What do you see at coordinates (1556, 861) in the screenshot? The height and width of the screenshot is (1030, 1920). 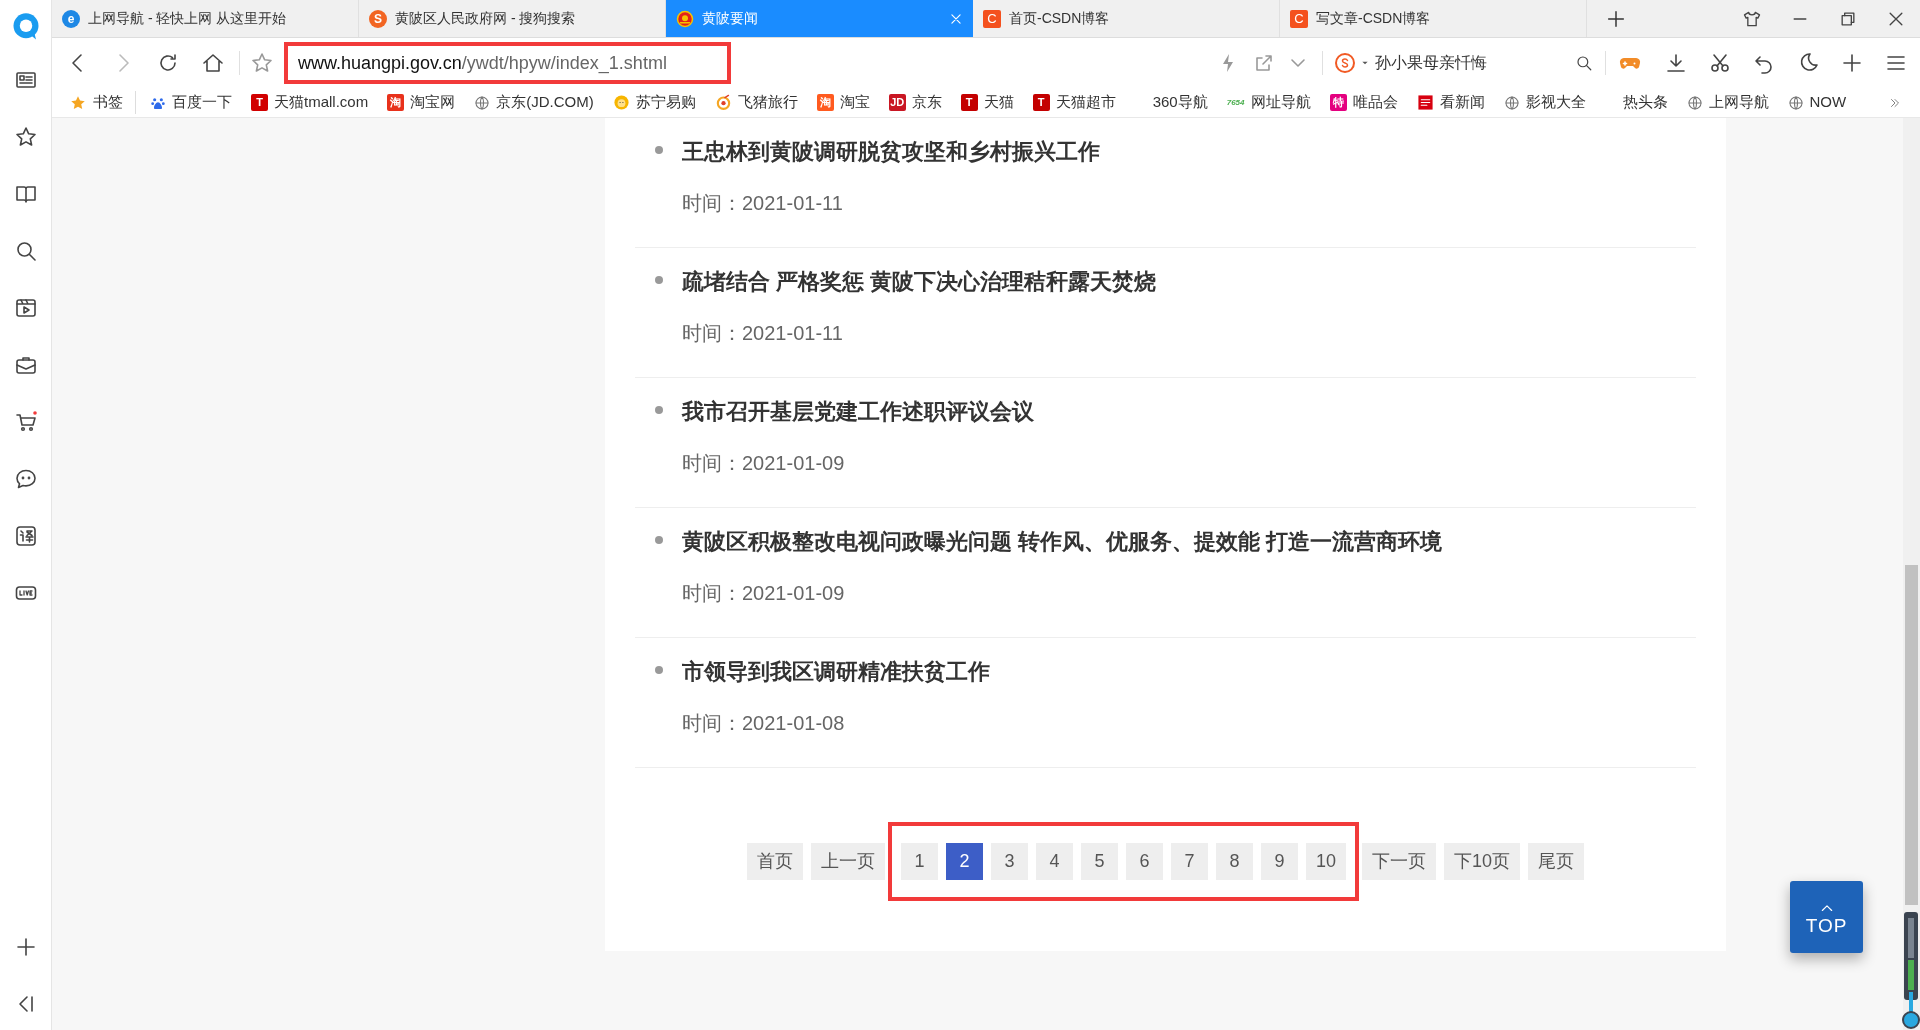 I see `page-button: 尾页` at bounding box center [1556, 861].